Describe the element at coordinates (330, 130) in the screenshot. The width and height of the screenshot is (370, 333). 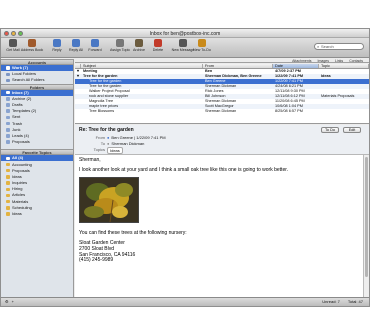
I see `todo-button: To Do` at that location.